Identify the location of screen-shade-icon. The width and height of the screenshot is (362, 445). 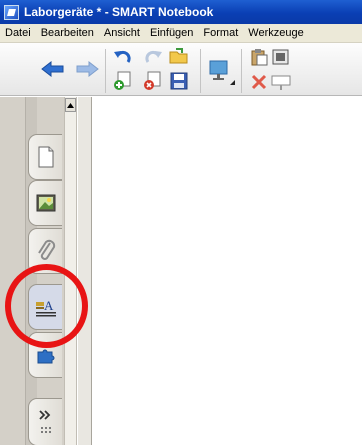
(281, 82).